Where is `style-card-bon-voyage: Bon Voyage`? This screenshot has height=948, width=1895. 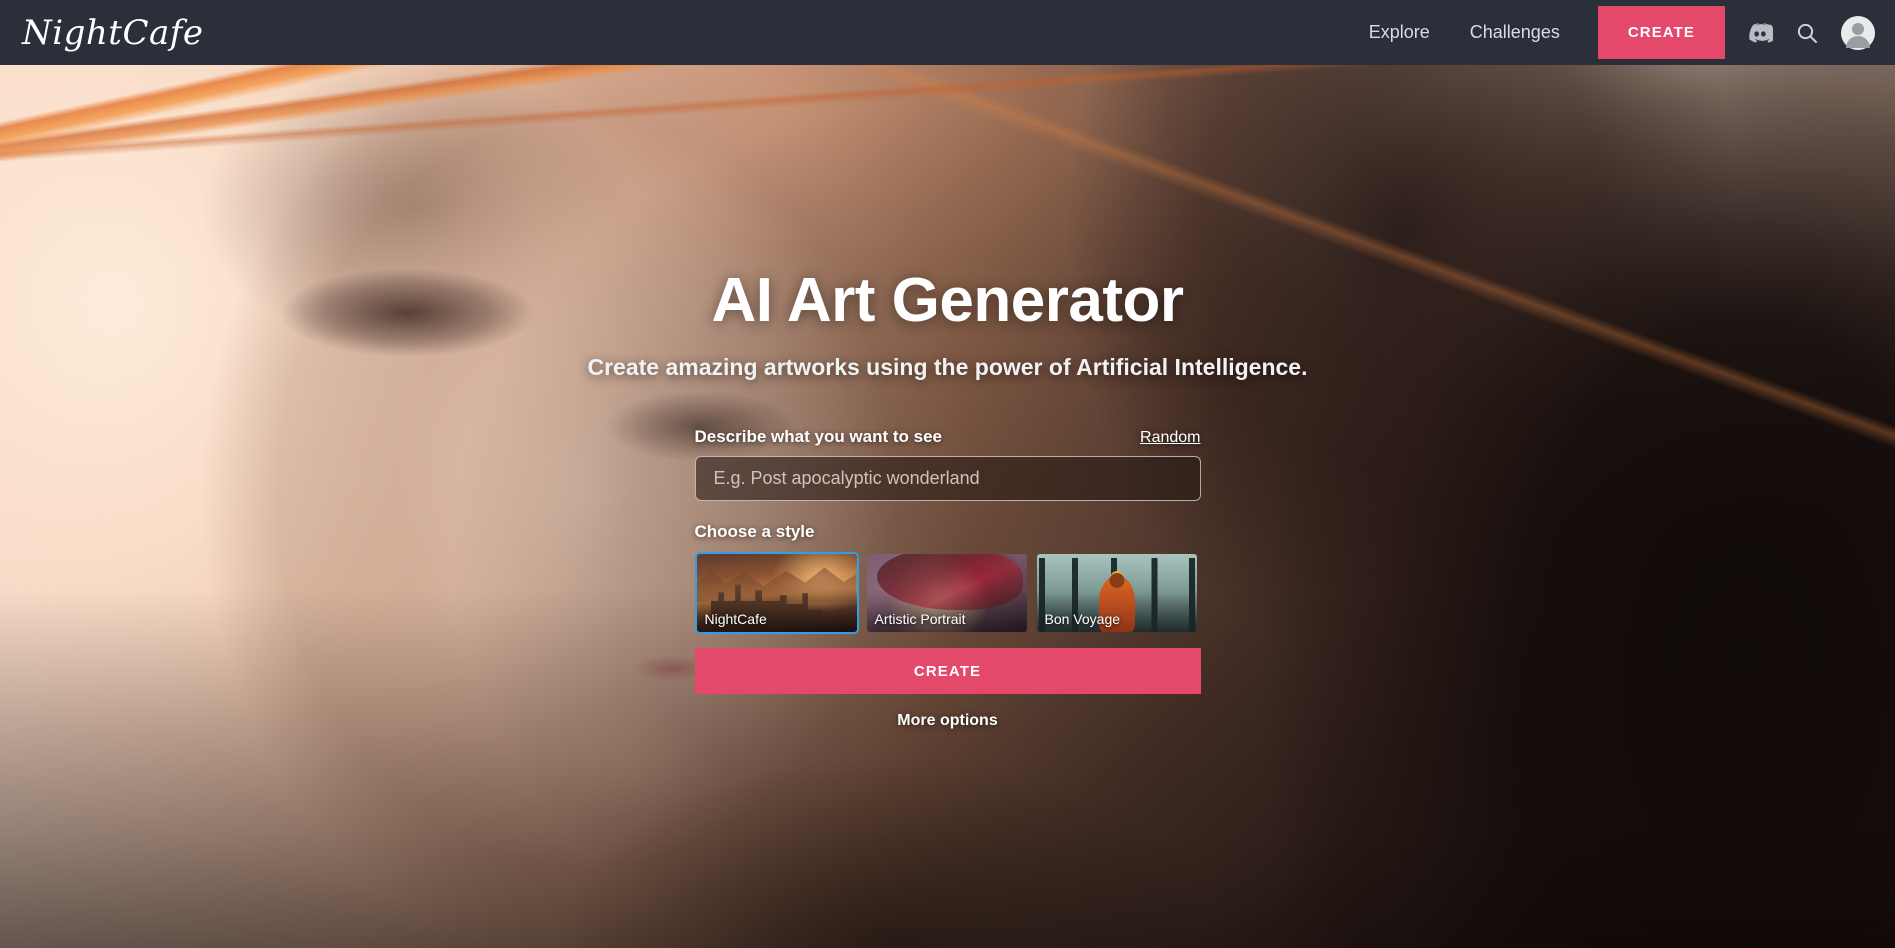 style-card-bon-voyage: Bon Voyage is located at coordinates (1117, 593).